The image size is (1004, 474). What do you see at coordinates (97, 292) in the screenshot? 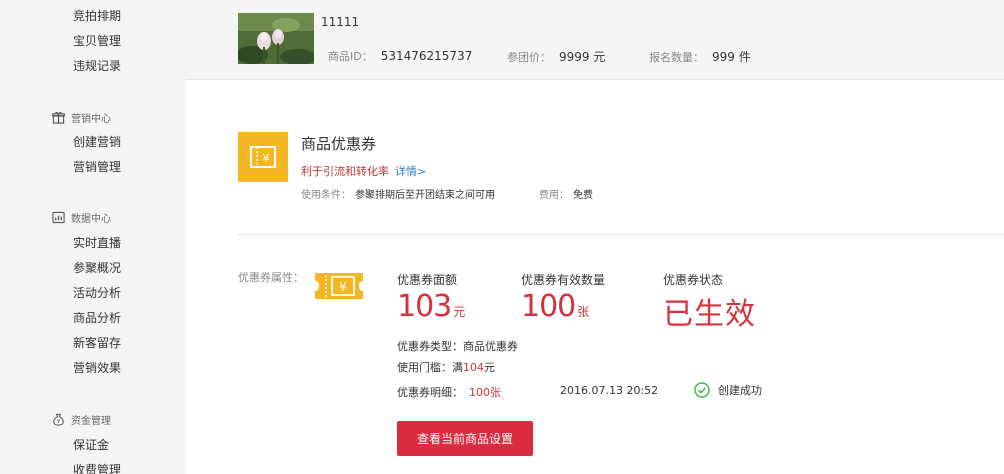
I see `sidebar-item-activity-analysis: 活动分析` at bounding box center [97, 292].